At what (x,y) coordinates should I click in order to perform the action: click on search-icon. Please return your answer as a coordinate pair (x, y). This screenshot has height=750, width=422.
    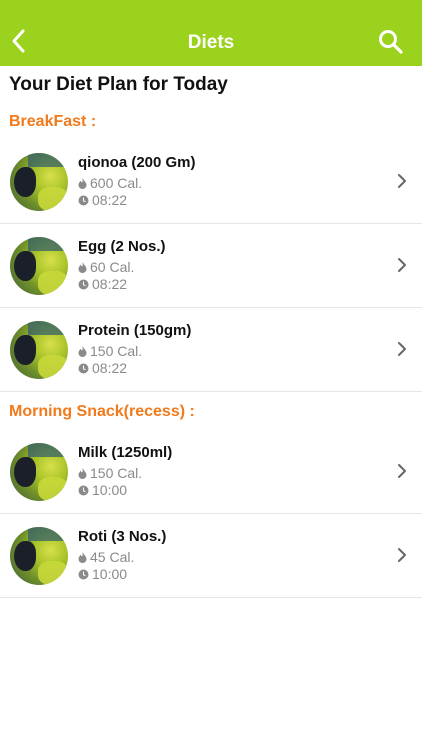
    Looking at the image, I should click on (391, 42).